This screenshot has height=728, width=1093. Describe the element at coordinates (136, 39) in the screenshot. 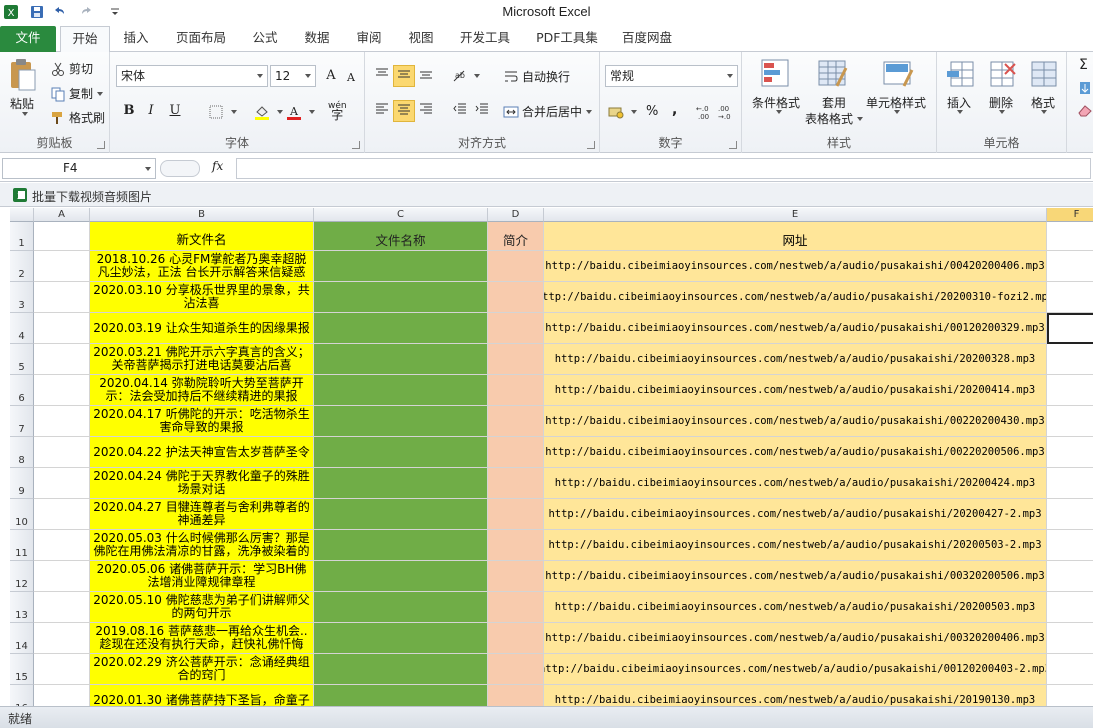

I see `tab-insert: 插入` at that location.